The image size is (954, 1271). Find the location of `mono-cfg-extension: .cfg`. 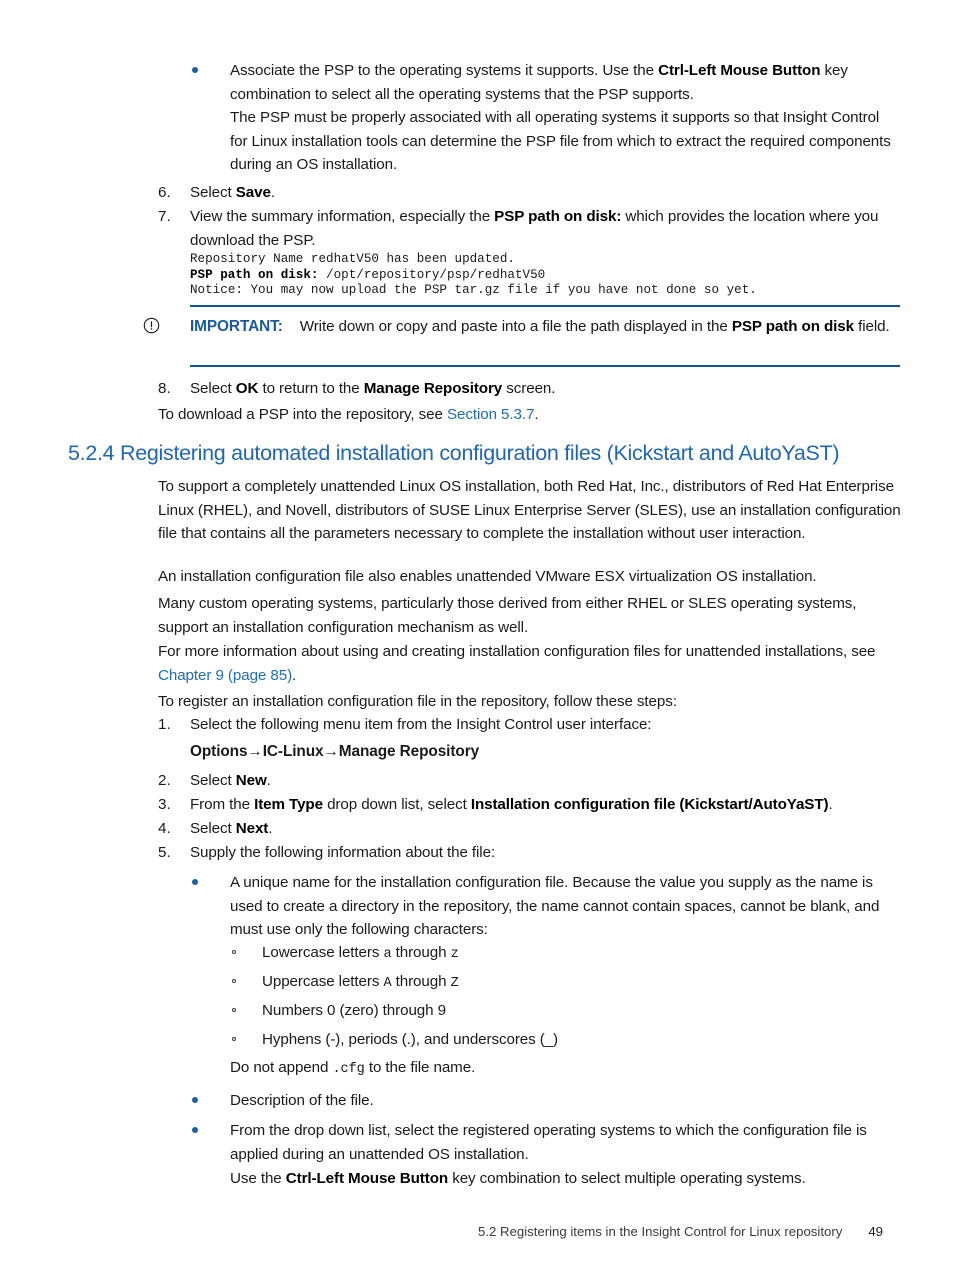

mono-cfg-extension: .cfg is located at coordinates (348, 1069).